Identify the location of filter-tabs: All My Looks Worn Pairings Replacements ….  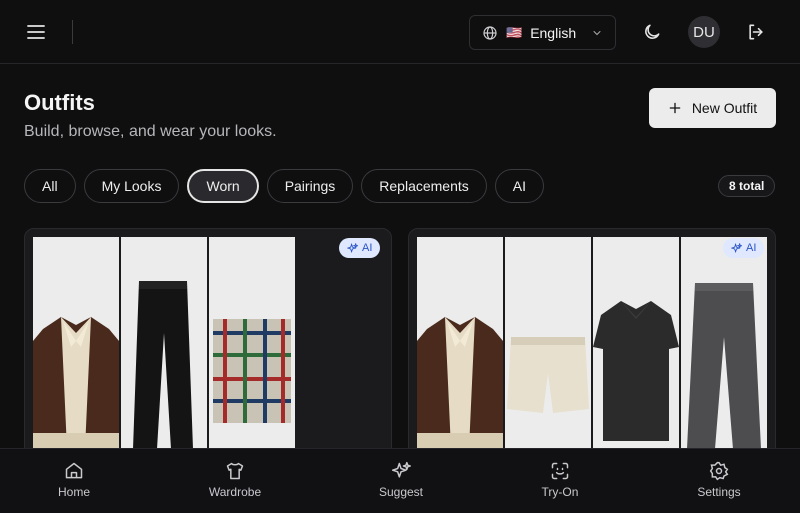
(284, 186).